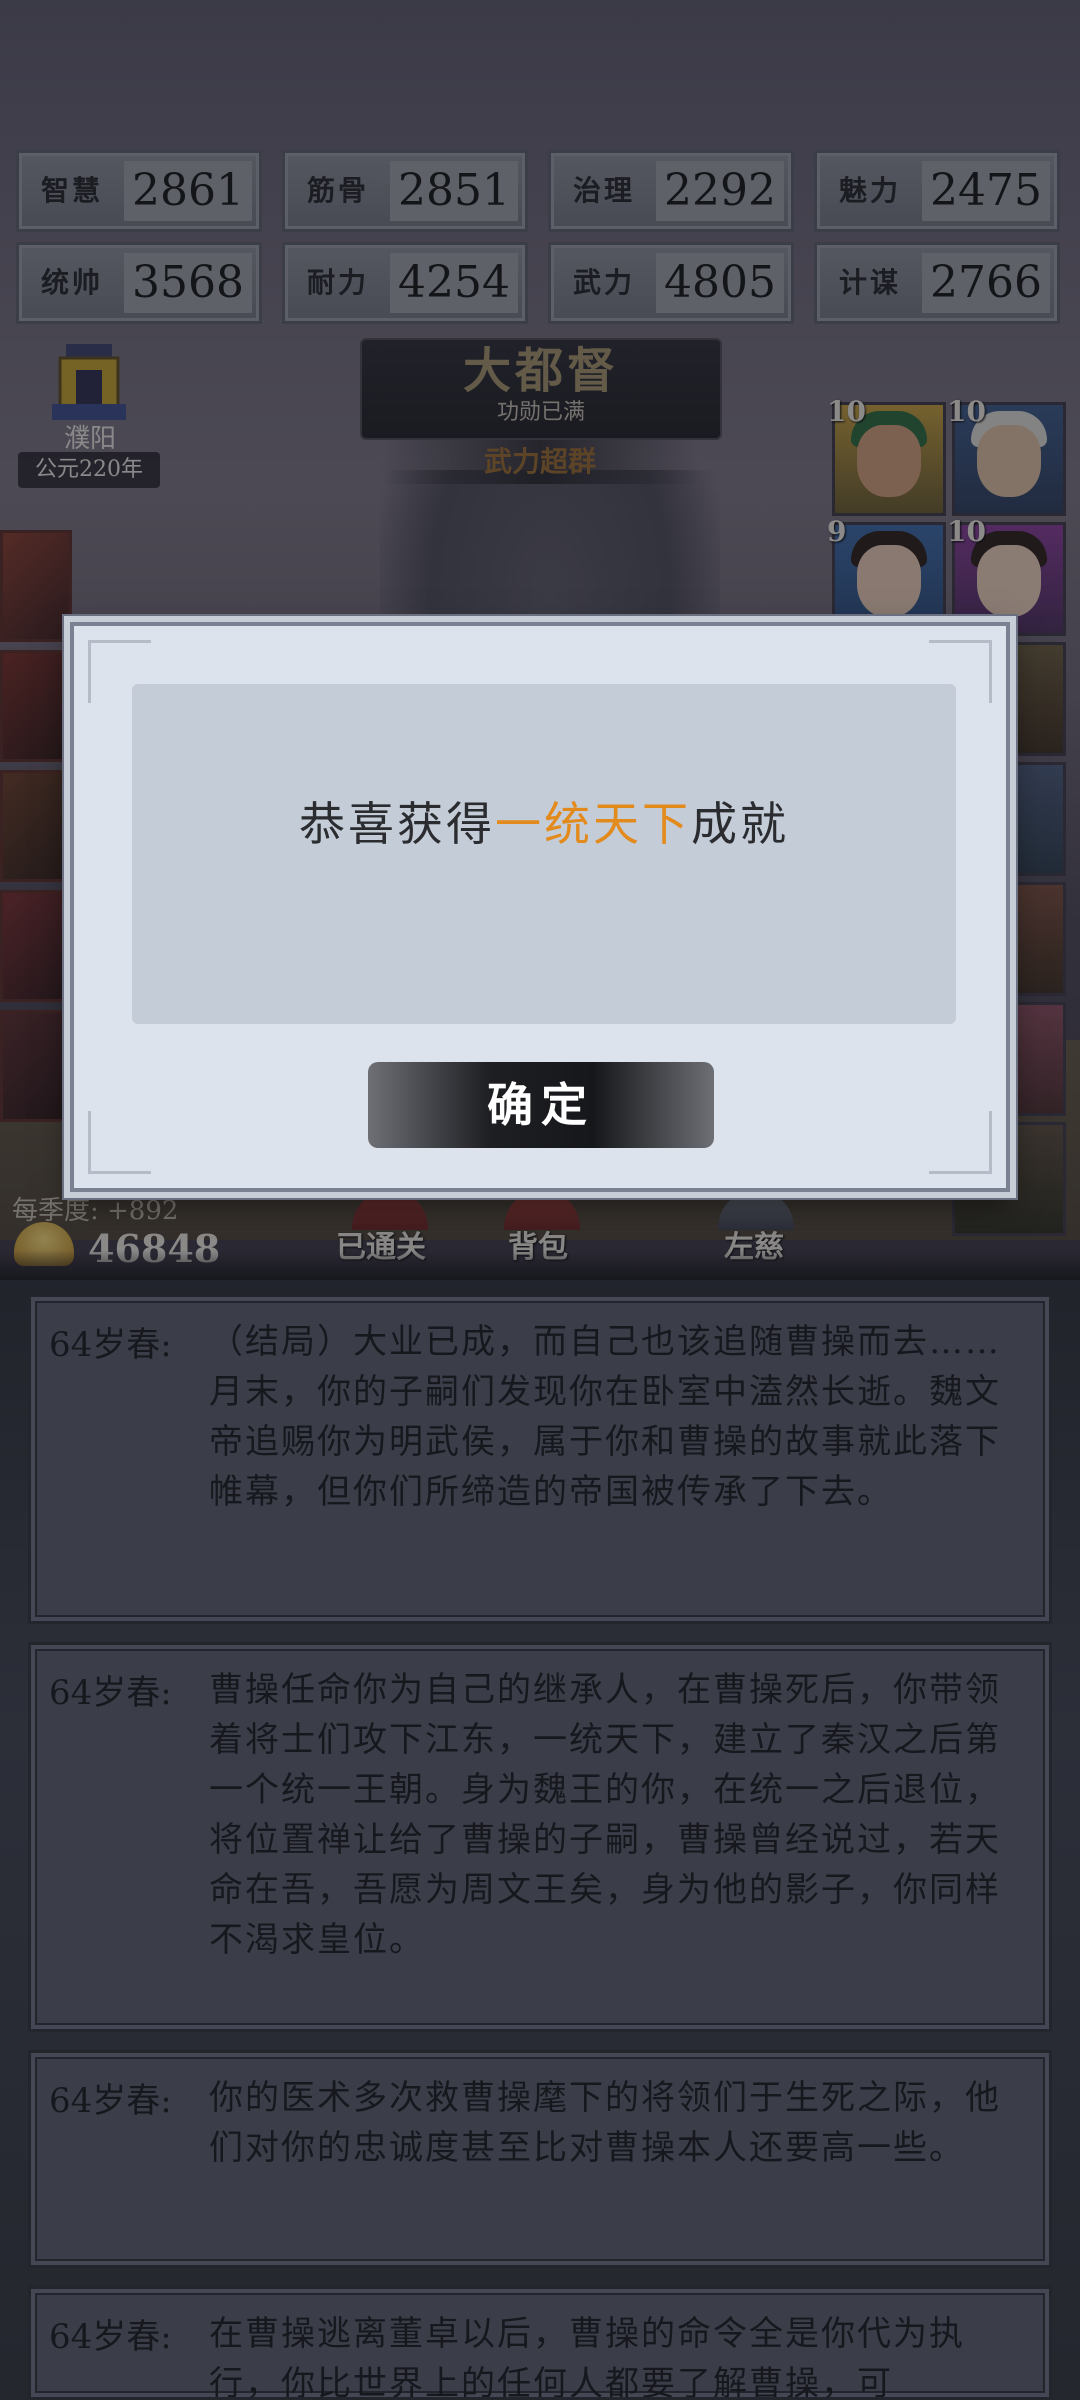 Image resolution: width=1080 pixels, height=2400 pixels. Describe the element at coordinates (593, 824) in the screenshot. I see `achievement-name: 一统天下` at that location.